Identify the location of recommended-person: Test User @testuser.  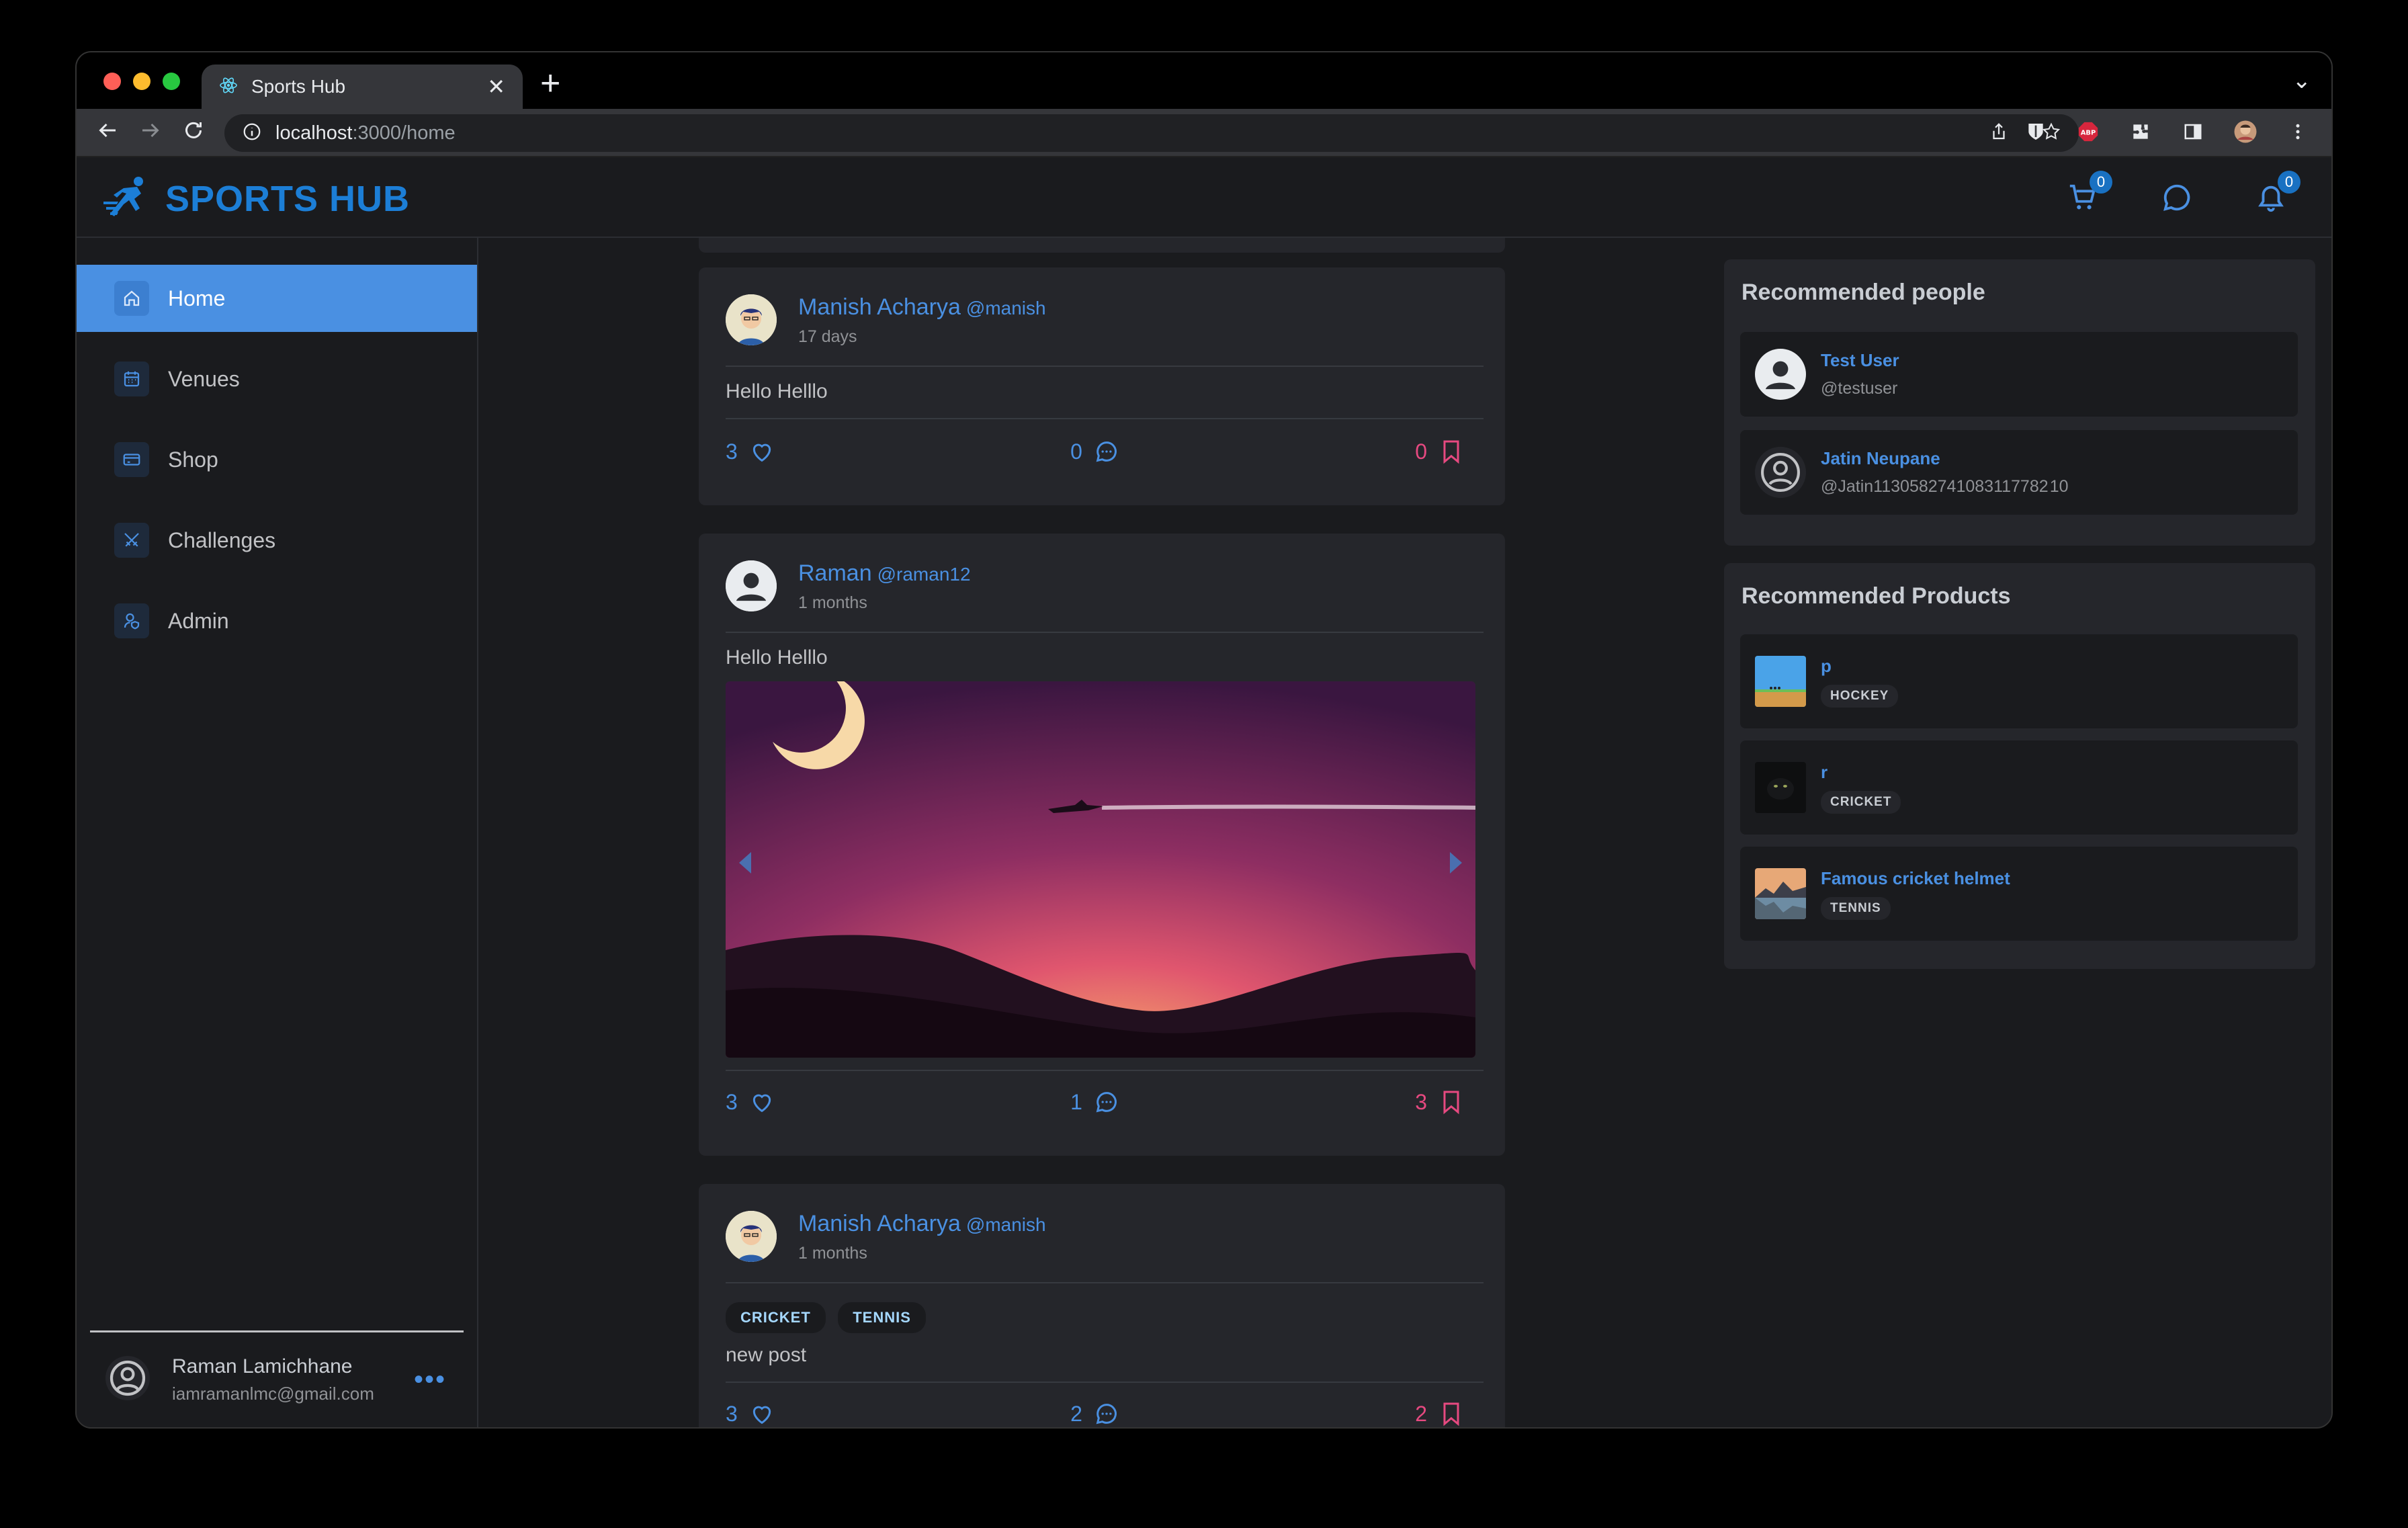
(2019, 375).